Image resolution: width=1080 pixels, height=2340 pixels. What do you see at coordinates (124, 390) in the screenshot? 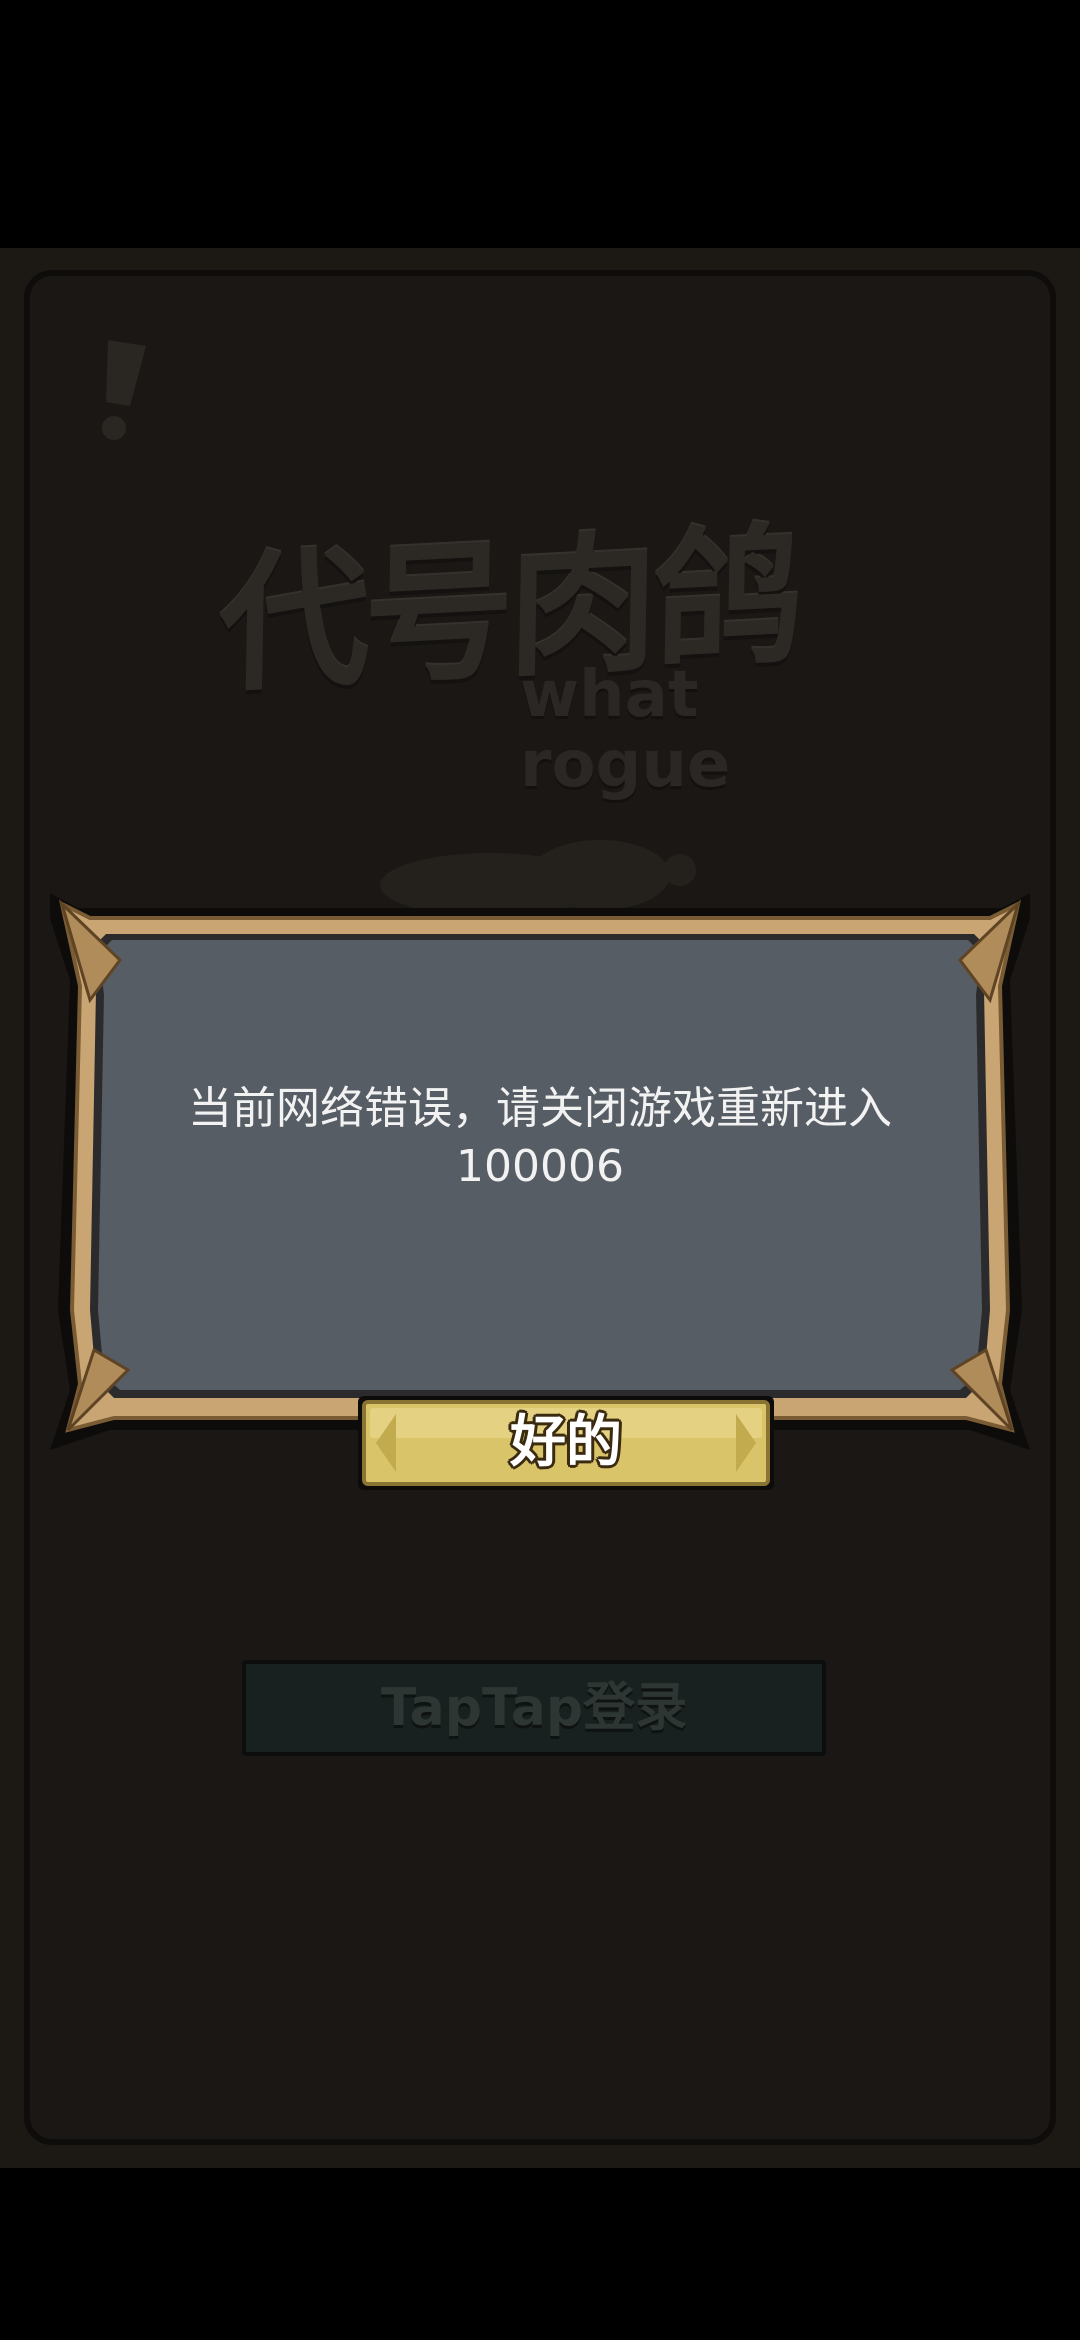
I see `exclamation-icon` at bounding box center [124, 390].